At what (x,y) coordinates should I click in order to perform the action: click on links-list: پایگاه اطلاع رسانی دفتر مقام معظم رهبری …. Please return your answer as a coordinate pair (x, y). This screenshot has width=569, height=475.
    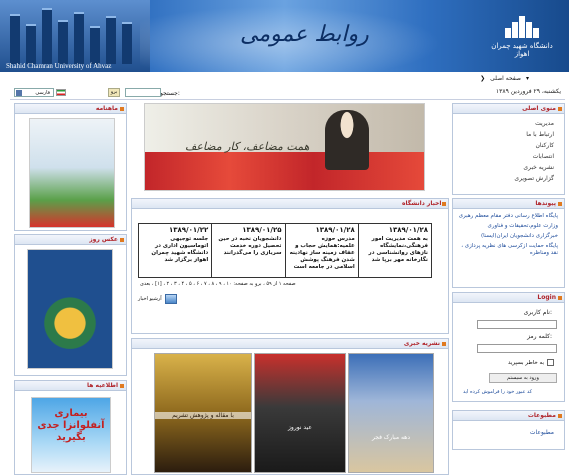
    Looking at the image, I should click on (508, 235).